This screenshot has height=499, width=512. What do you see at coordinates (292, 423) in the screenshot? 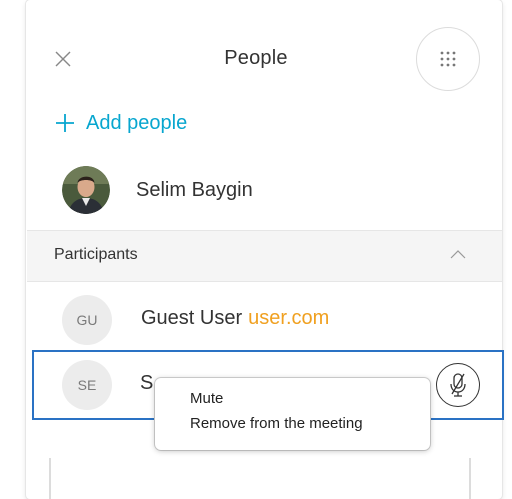
I see `menu-item-remove: Remove from the meeting` at bounding box center [292, 423].